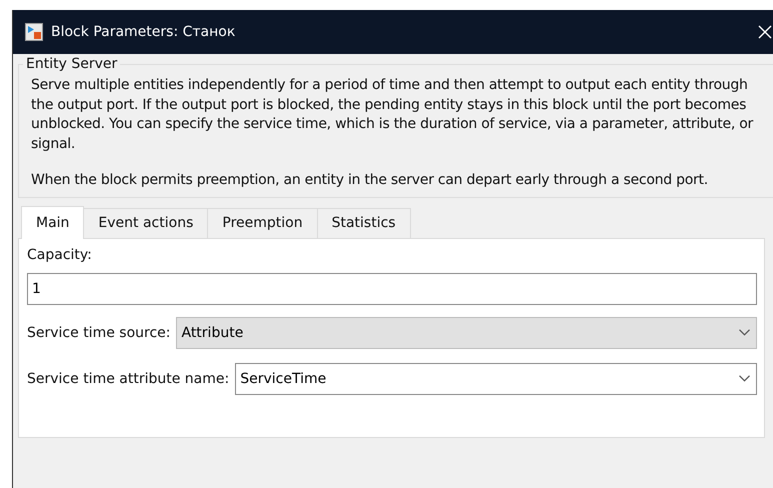 The height and width of the screenshot is (488, 773). What do you see at coordinates (466, 332) in the screenshot?
I see `dropdown: Attribute` at bounding box center [466, 332].